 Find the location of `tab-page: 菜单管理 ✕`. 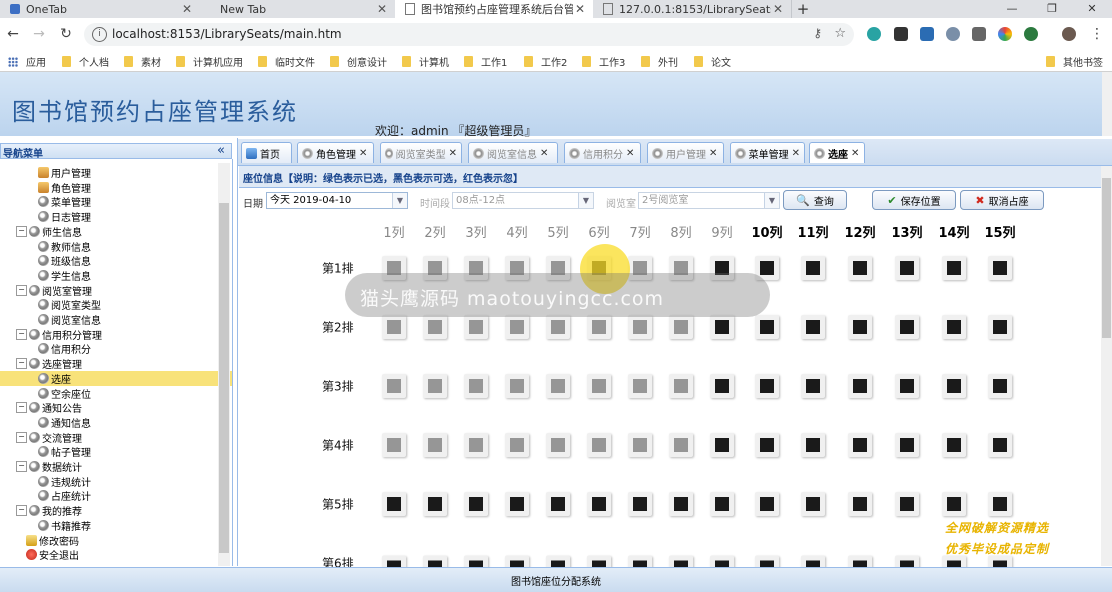

tab-page: 菜单管理 ✕ is located at coordinates (767, 152).